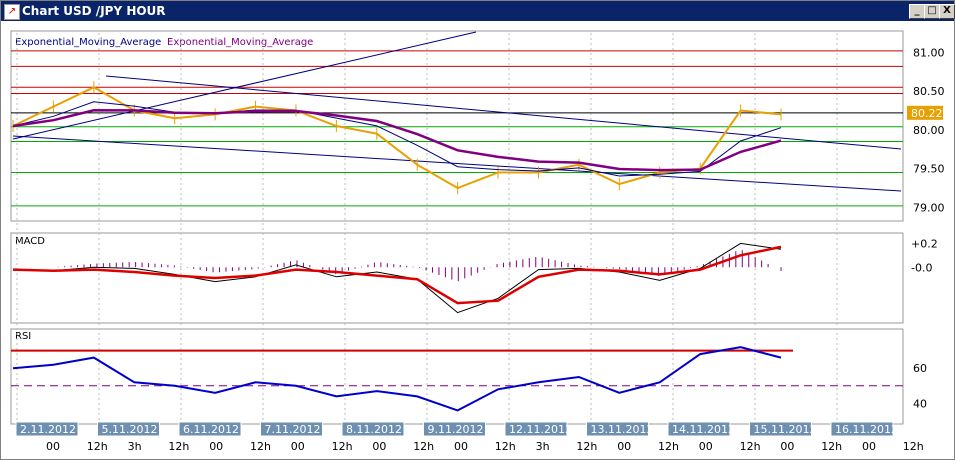 Image resolution: width=955 pixels, height=460 pixels. What do you see at coordinates (88, 42) in the screenshot?
I see `ema-legend-1: Exponential_Moving_Average` at bounding box center [88, 42].